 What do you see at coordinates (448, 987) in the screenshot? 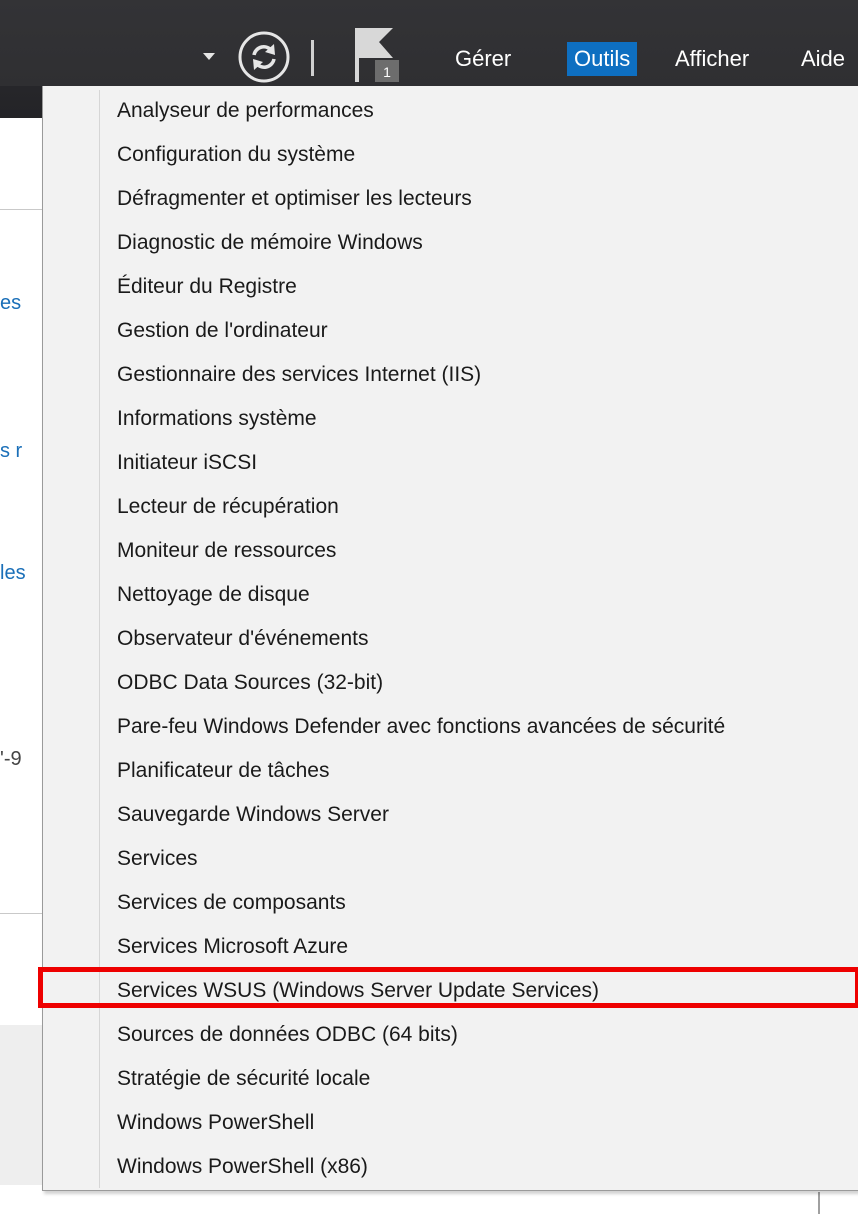
I see `wsus-highlight-box` at bounding box center [448, 987].